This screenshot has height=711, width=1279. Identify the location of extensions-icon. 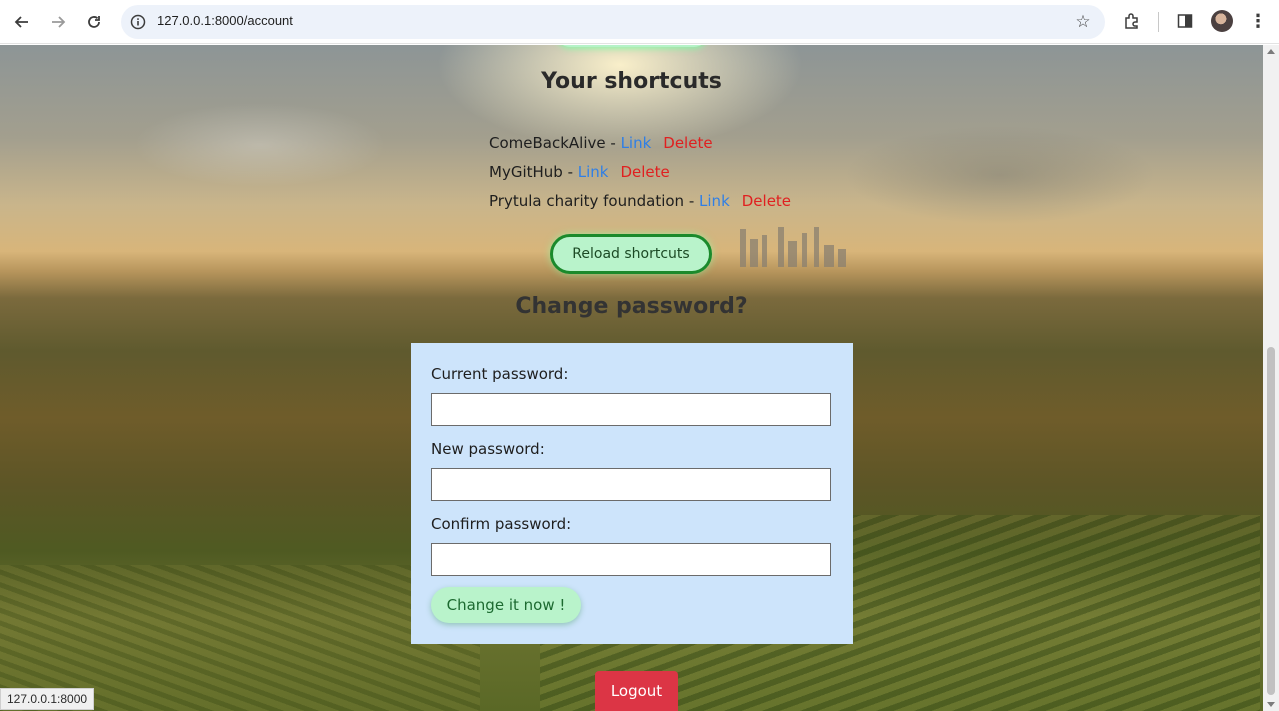
(1132, 21).